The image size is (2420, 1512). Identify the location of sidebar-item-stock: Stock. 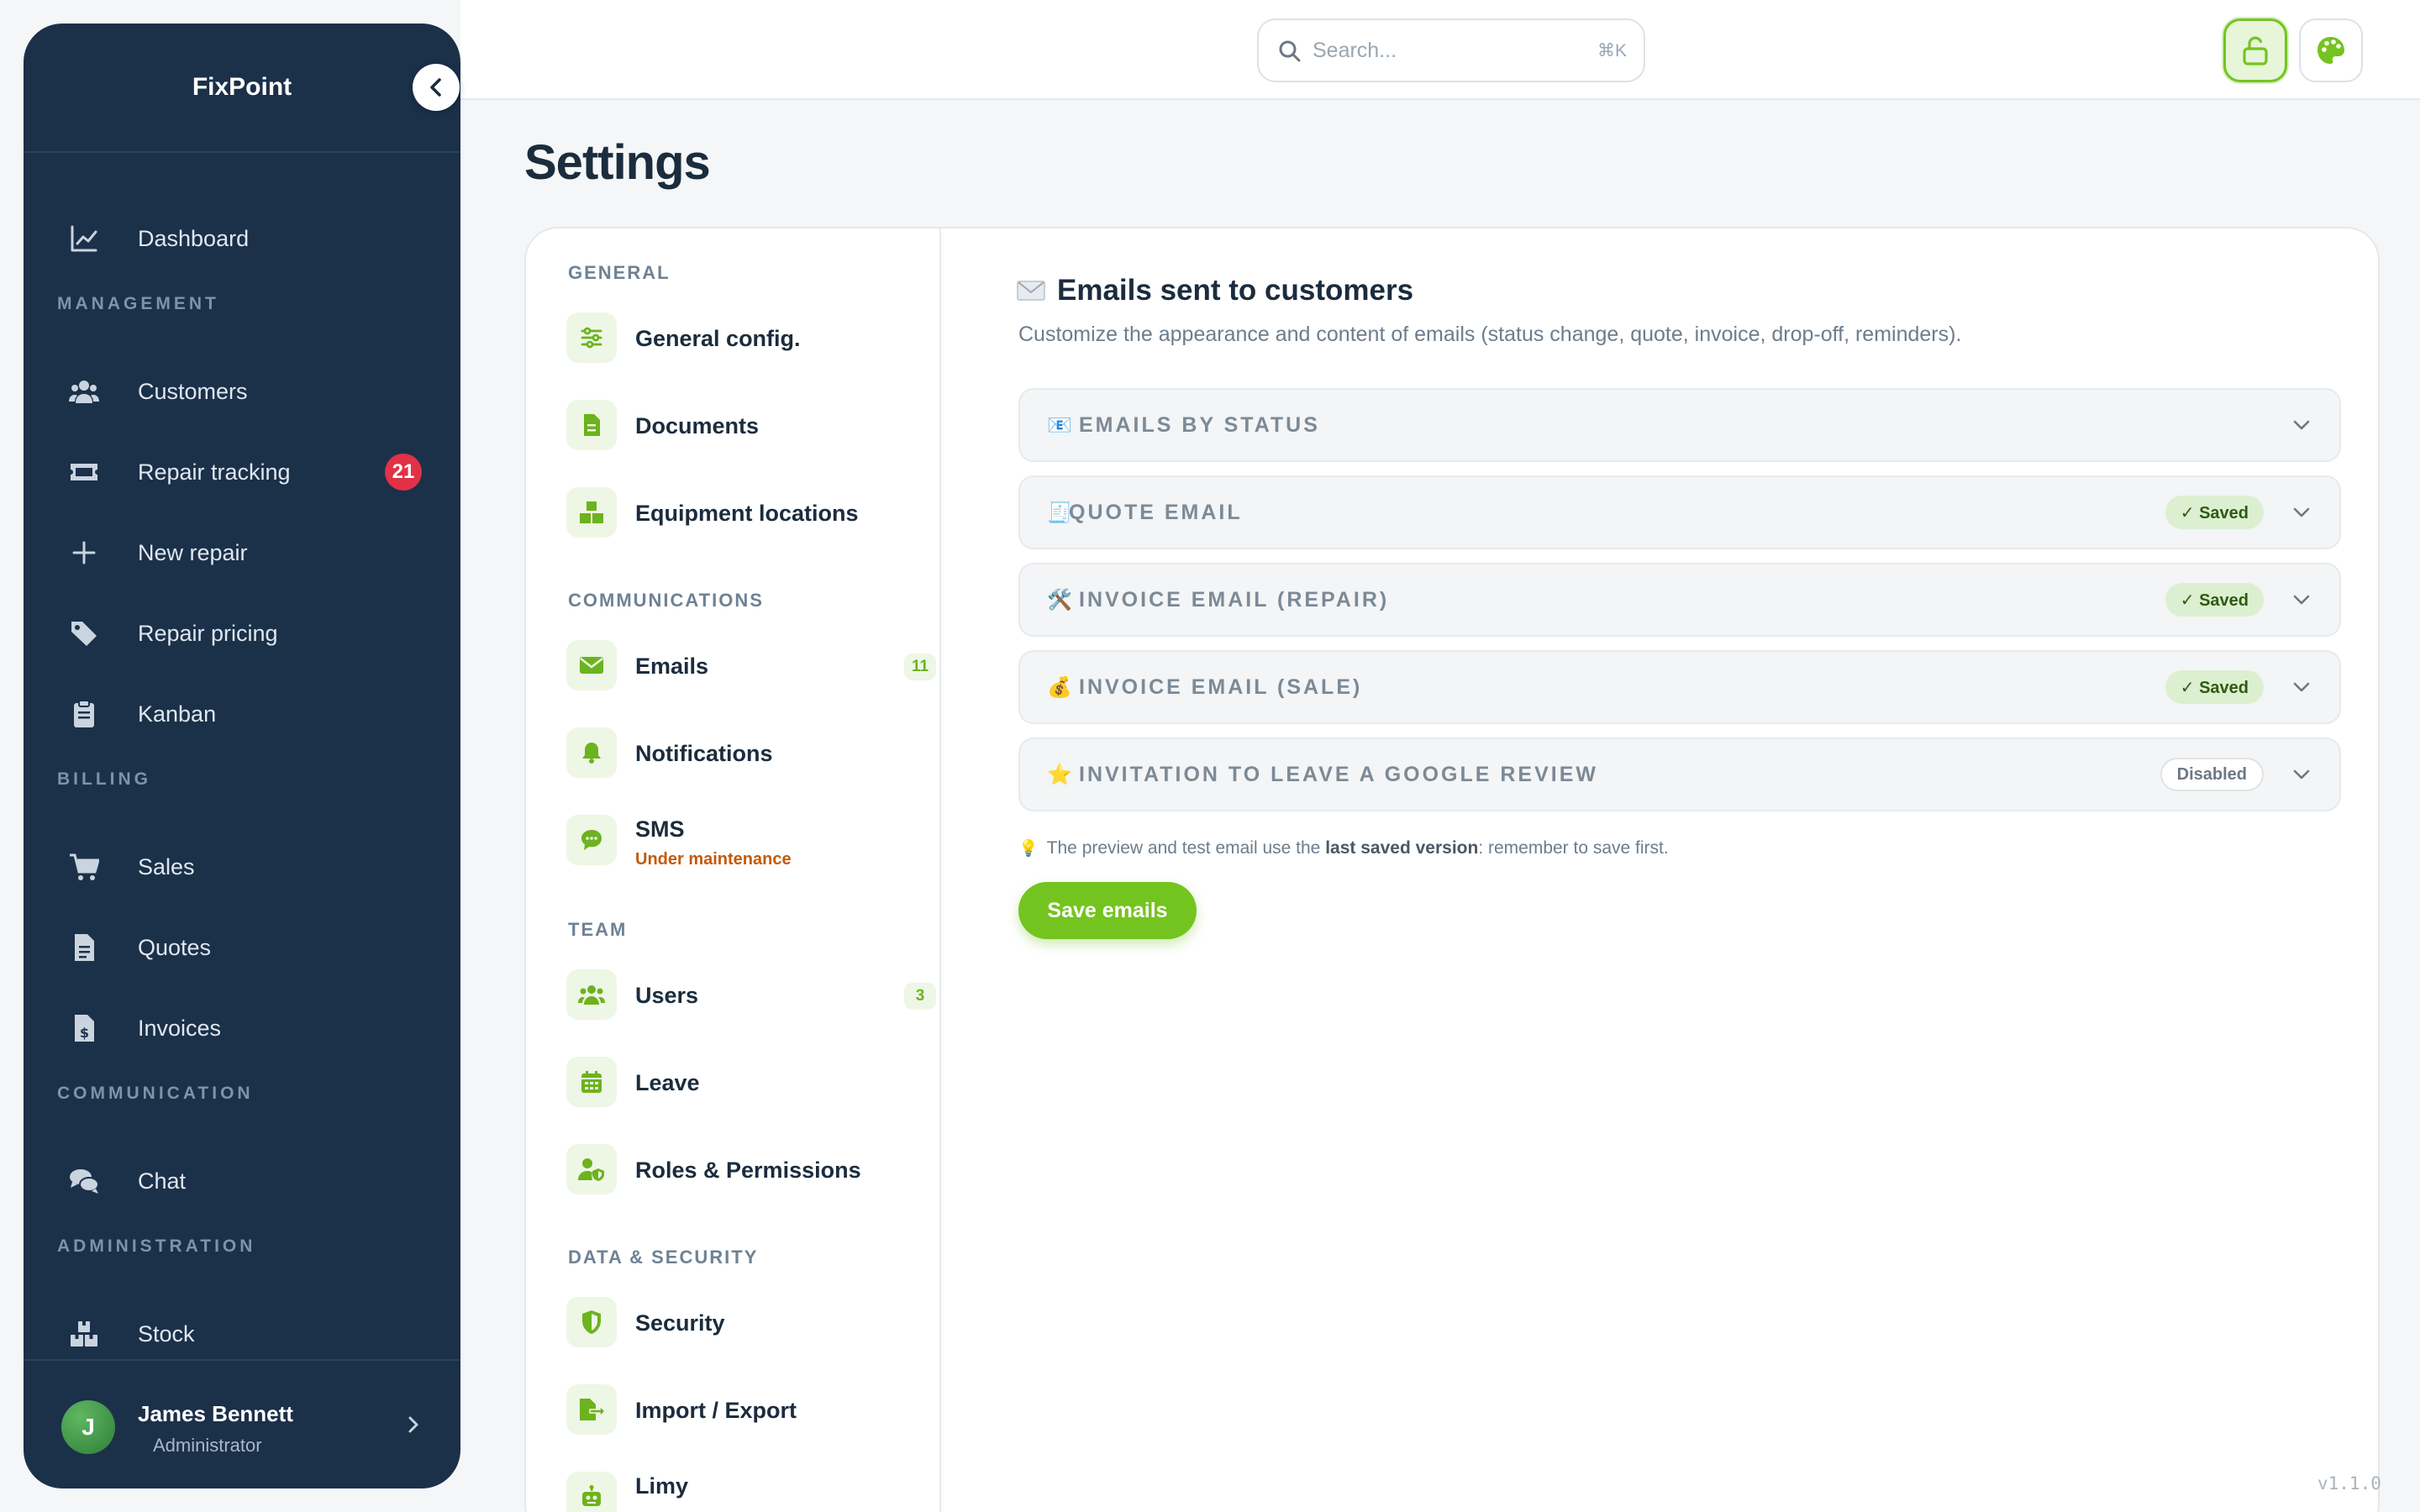
(242, 1334).